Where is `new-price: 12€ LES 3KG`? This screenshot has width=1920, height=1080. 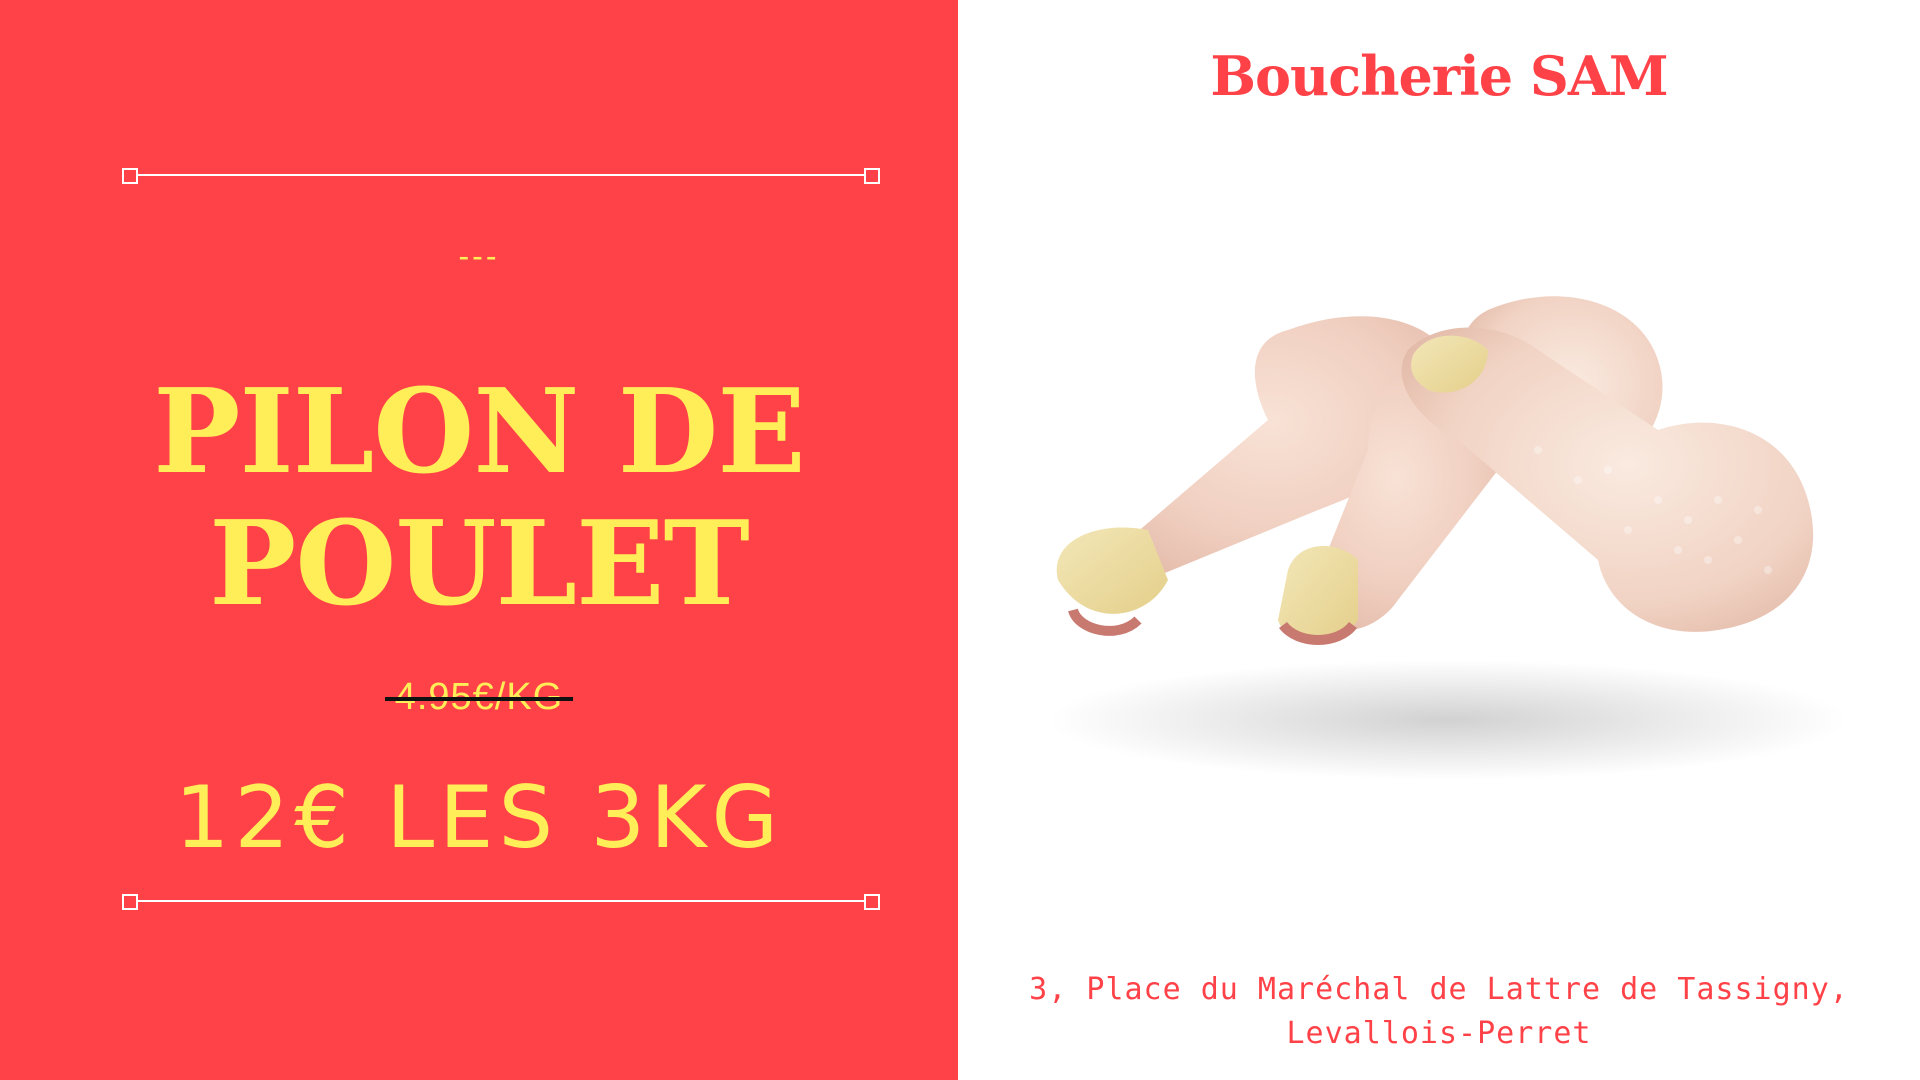 new-price: 12€ LES 3KG is located at coordinates (479, 818).